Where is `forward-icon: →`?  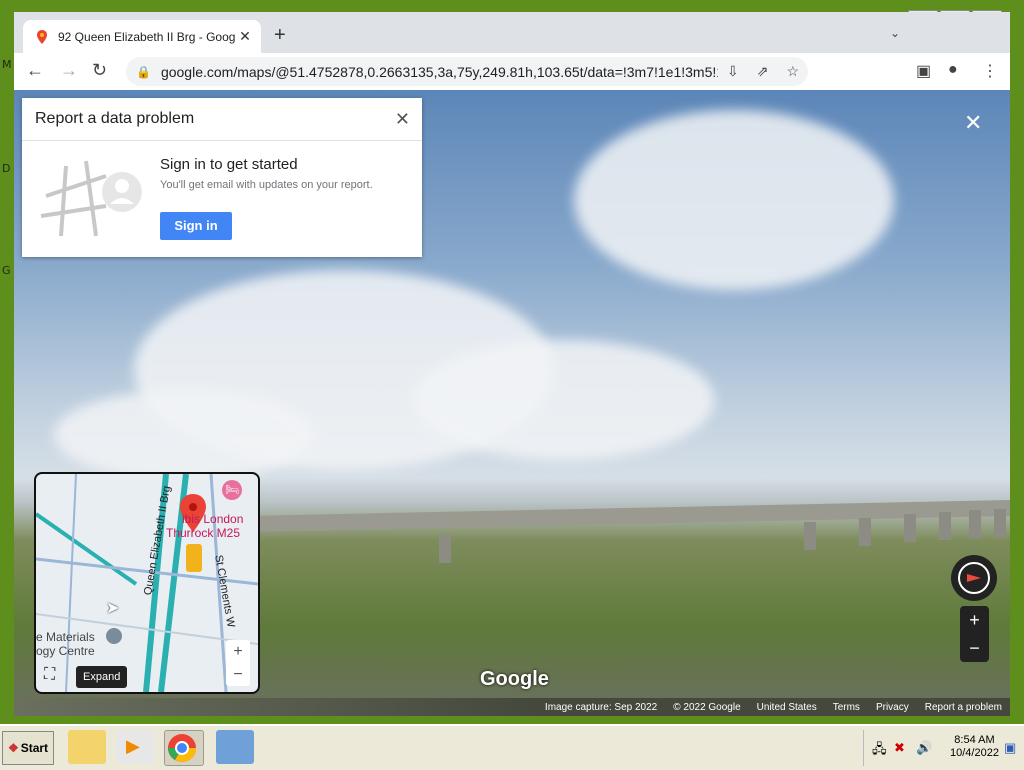 forward-icon: → is located at coordinates (69, 70).